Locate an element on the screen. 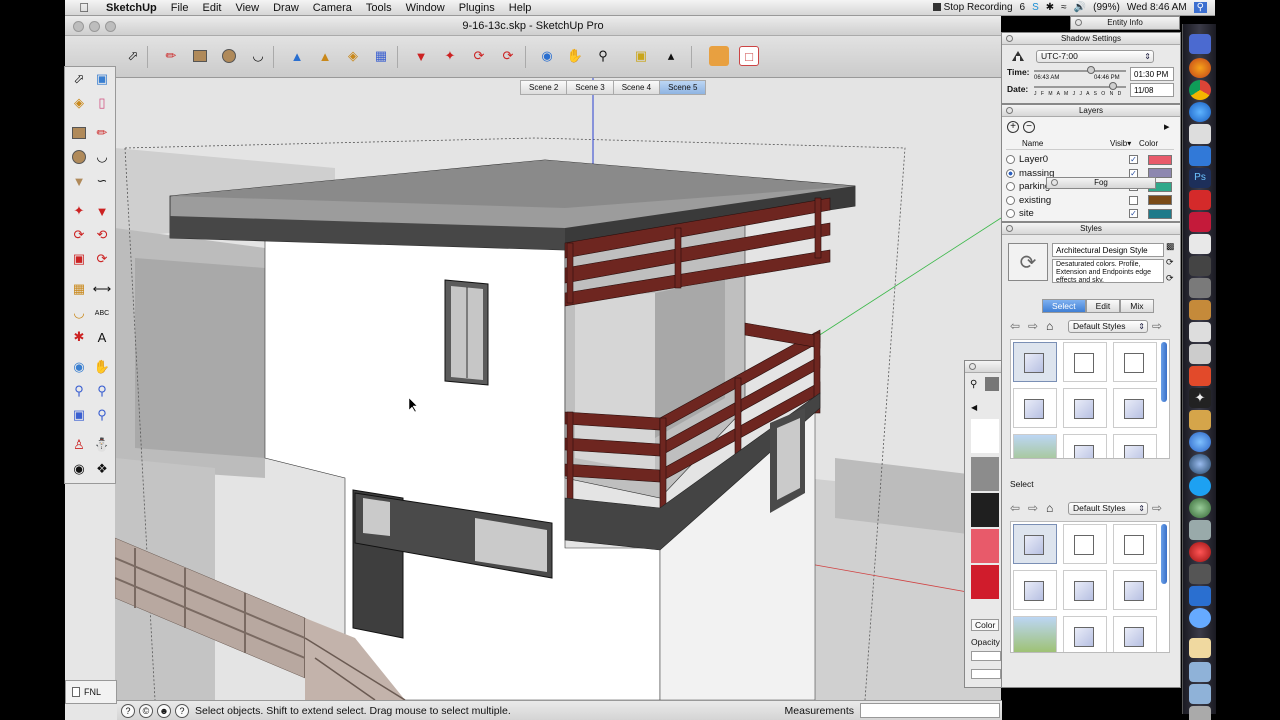 This screenshot has width=1280, height=720. freehand-icon: ∽ is located at coordinates (102, 181).